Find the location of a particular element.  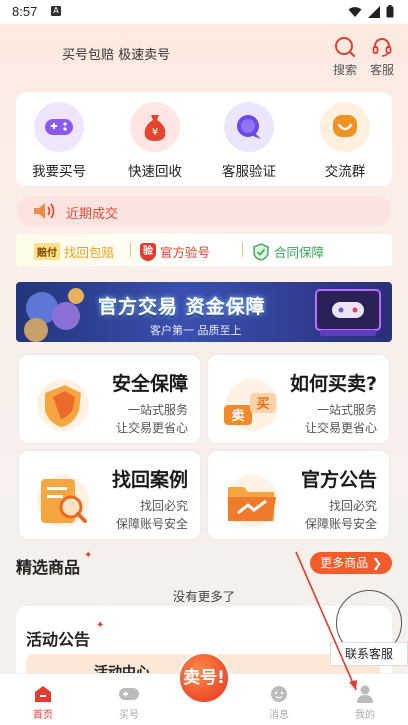

quick-action-fast-recycle: ¥ 快速回收 is located at coordinates (155, 141).